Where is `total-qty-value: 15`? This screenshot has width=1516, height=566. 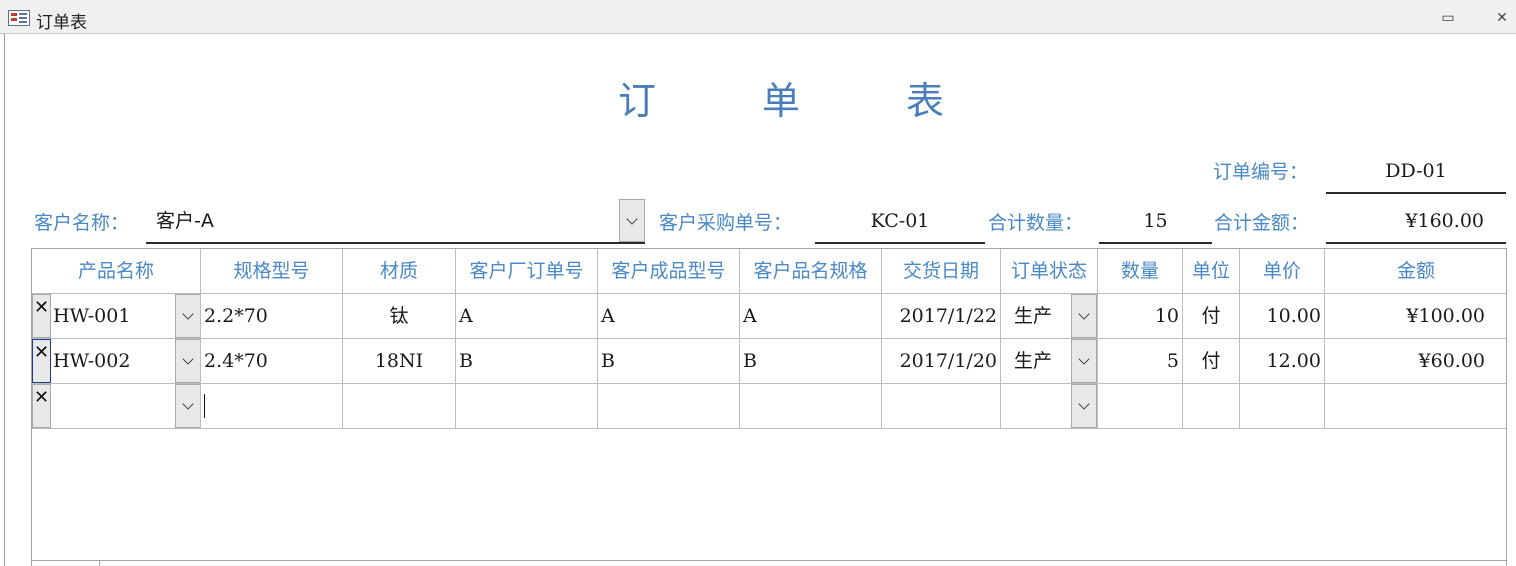 total-qty-value: 15 is located at coordinates (1155, 221).